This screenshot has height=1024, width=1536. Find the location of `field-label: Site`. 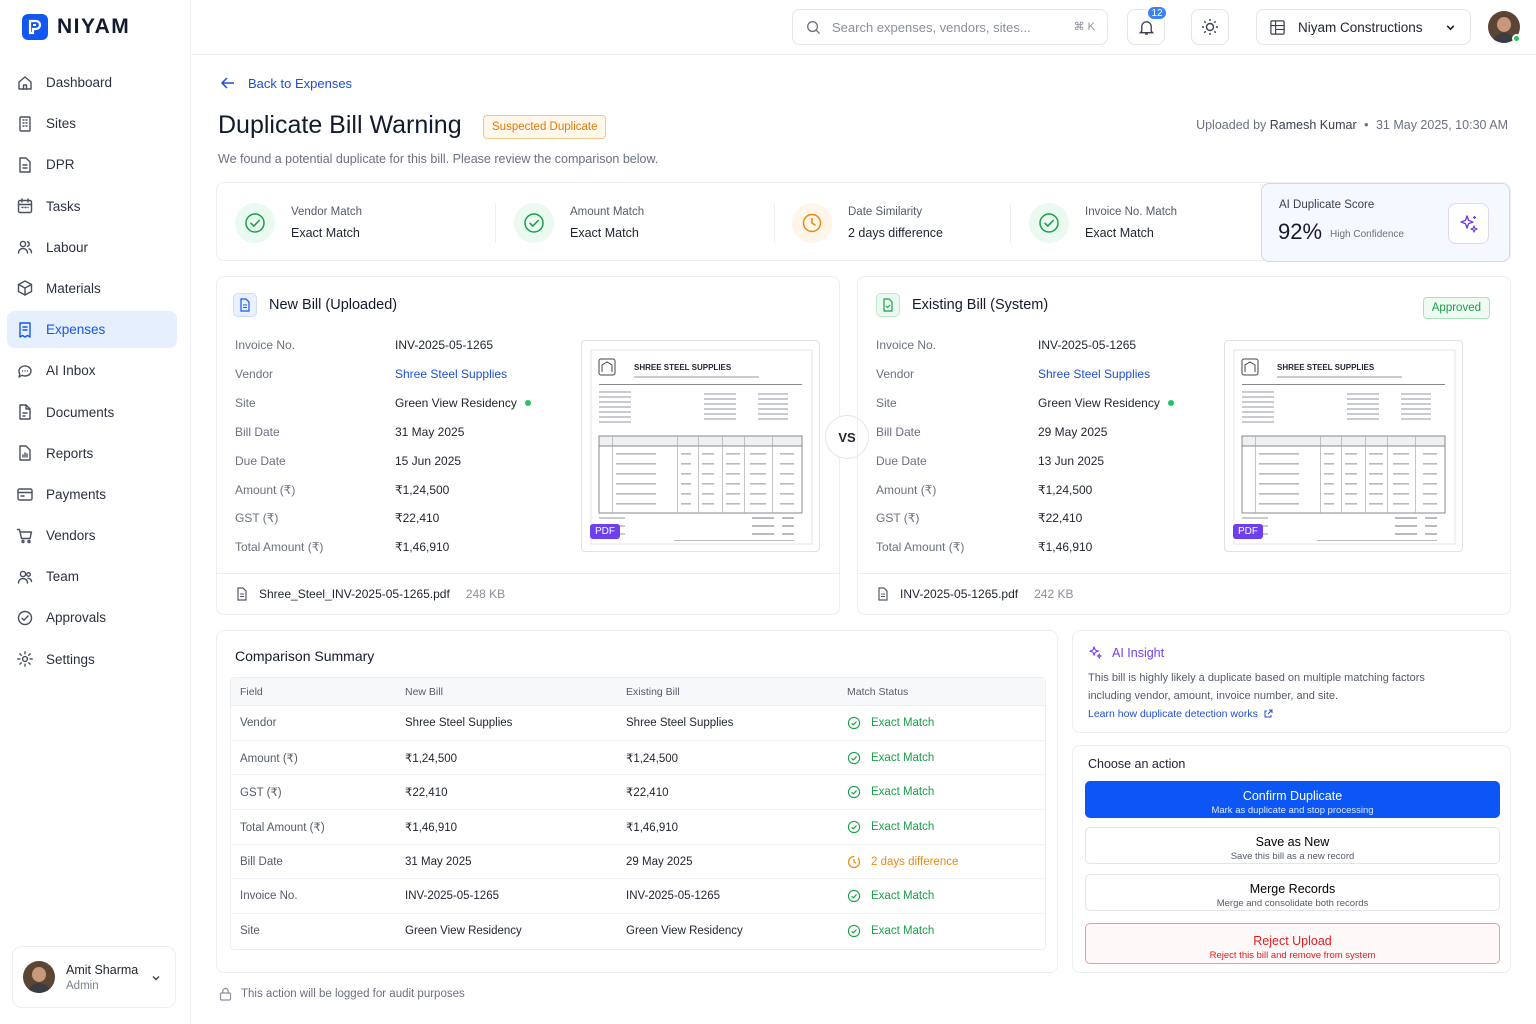

field-label: Site is located at coordinates (245, 402).